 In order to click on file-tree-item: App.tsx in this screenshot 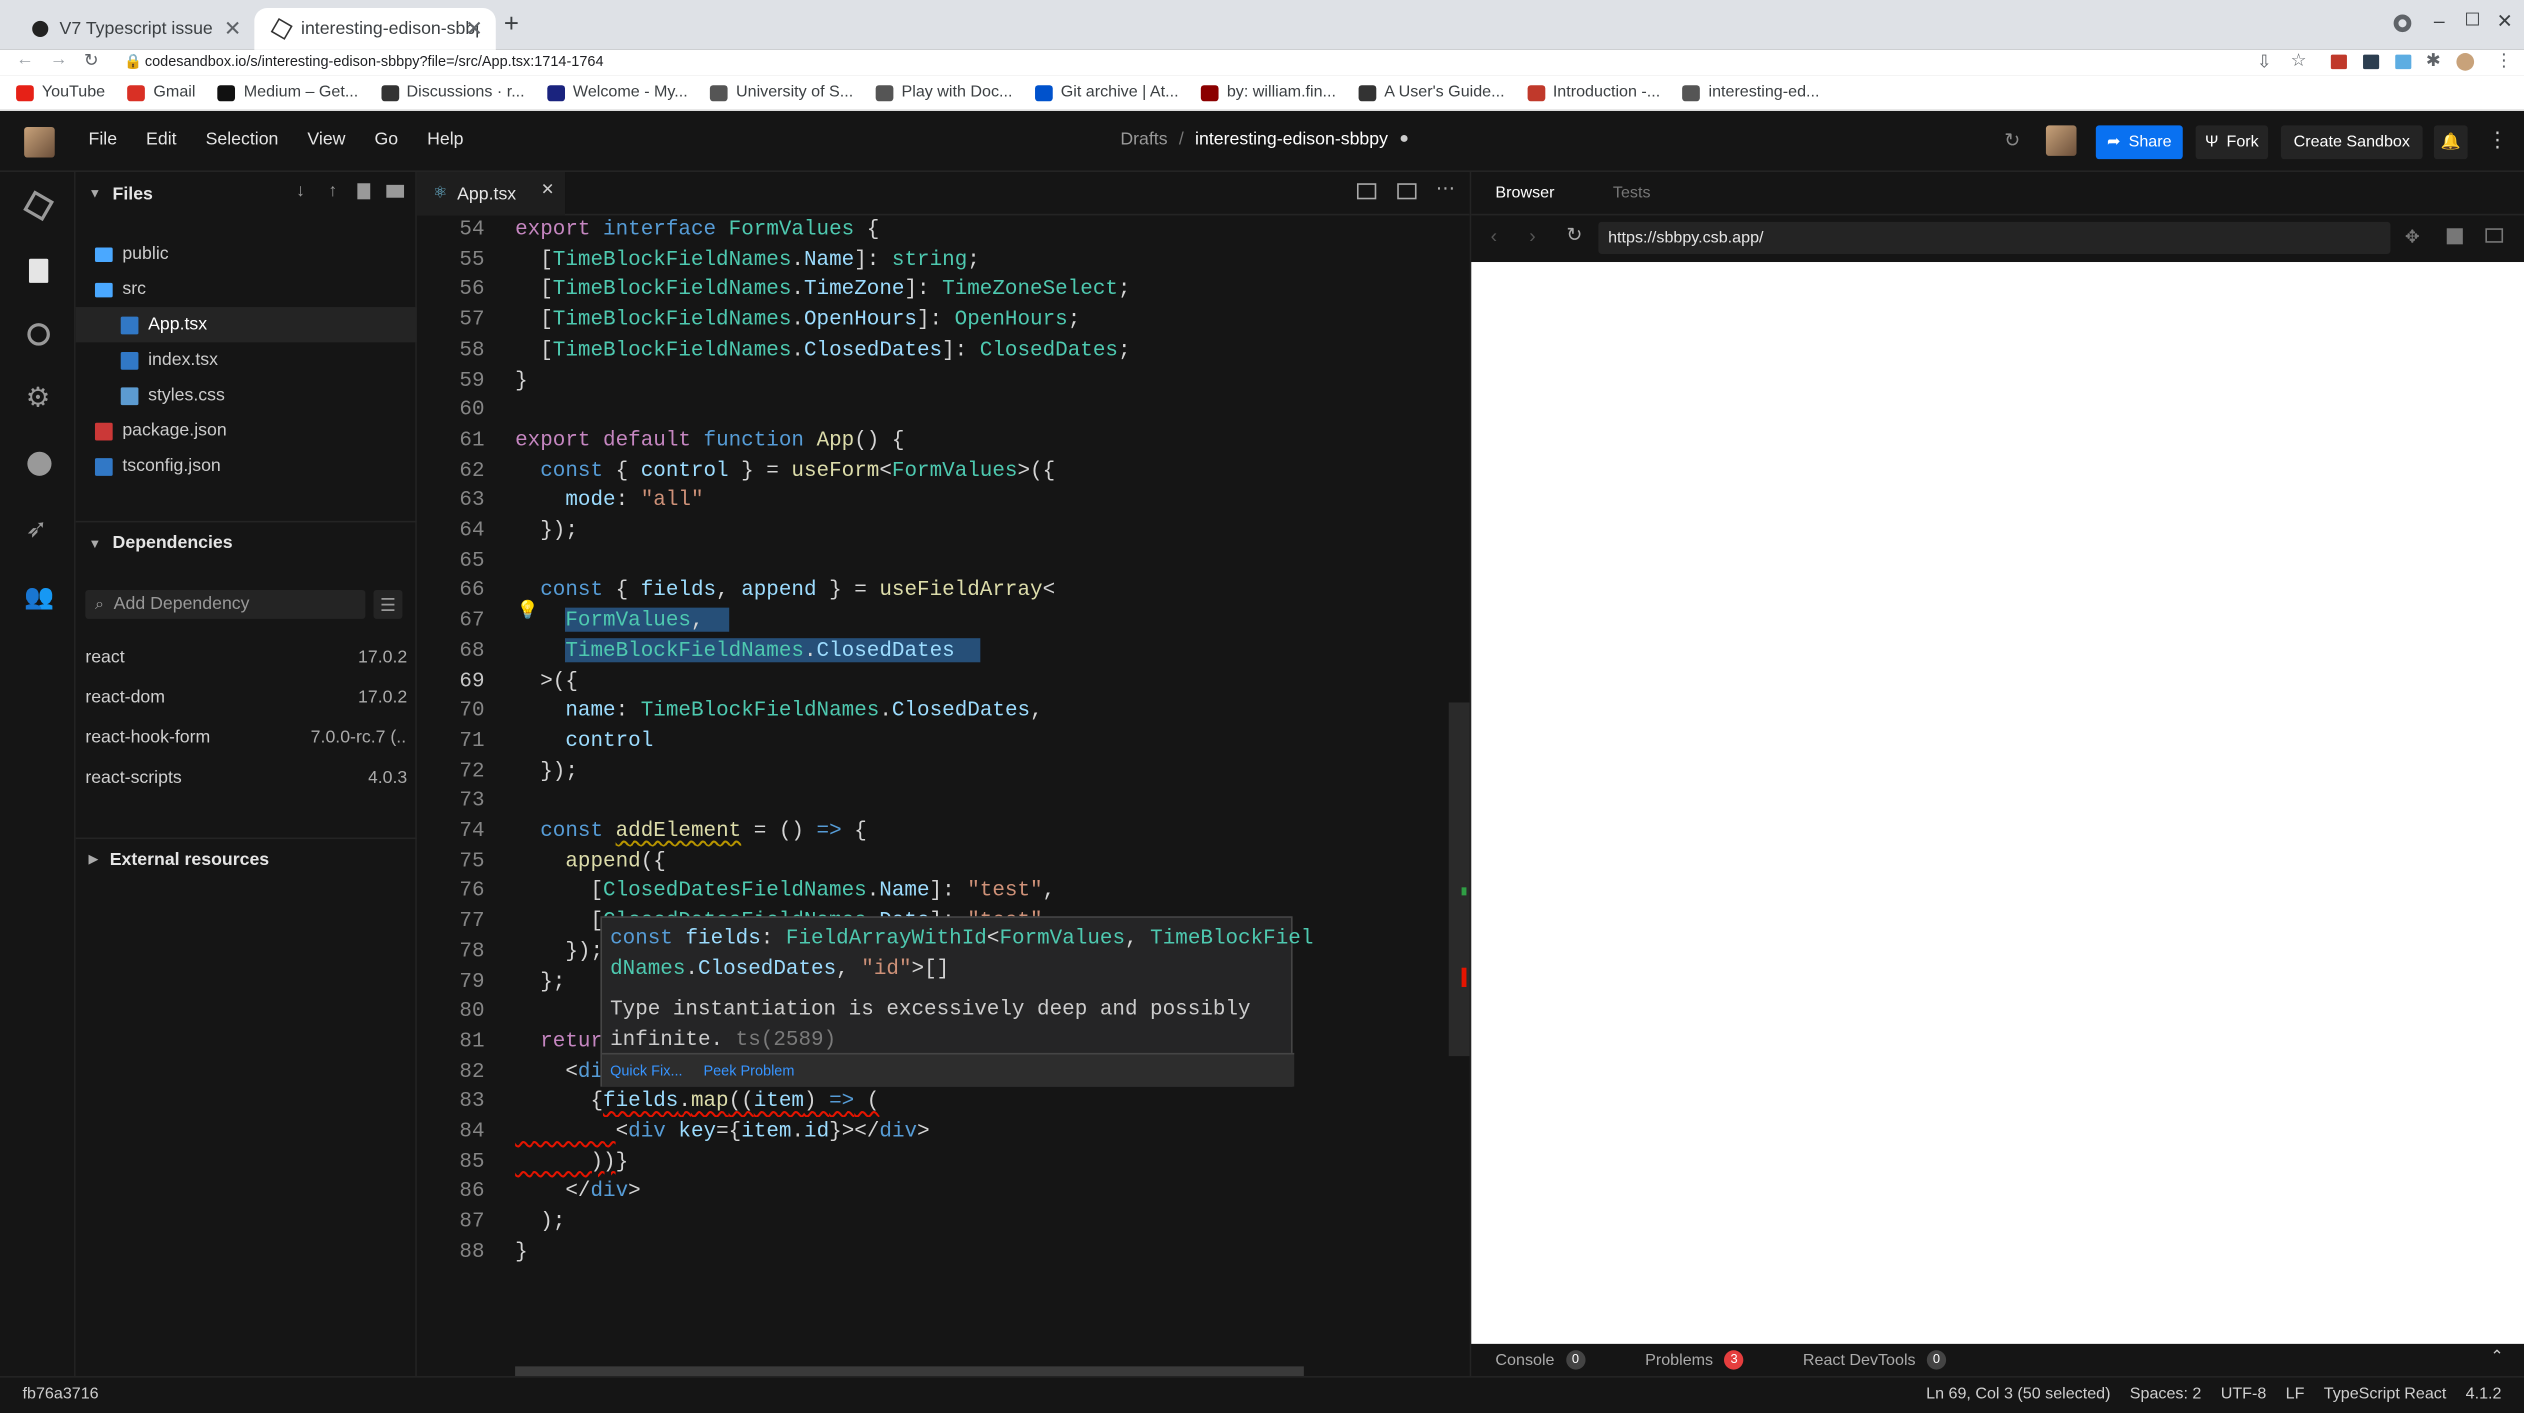, I will do `click(246, 325)`.